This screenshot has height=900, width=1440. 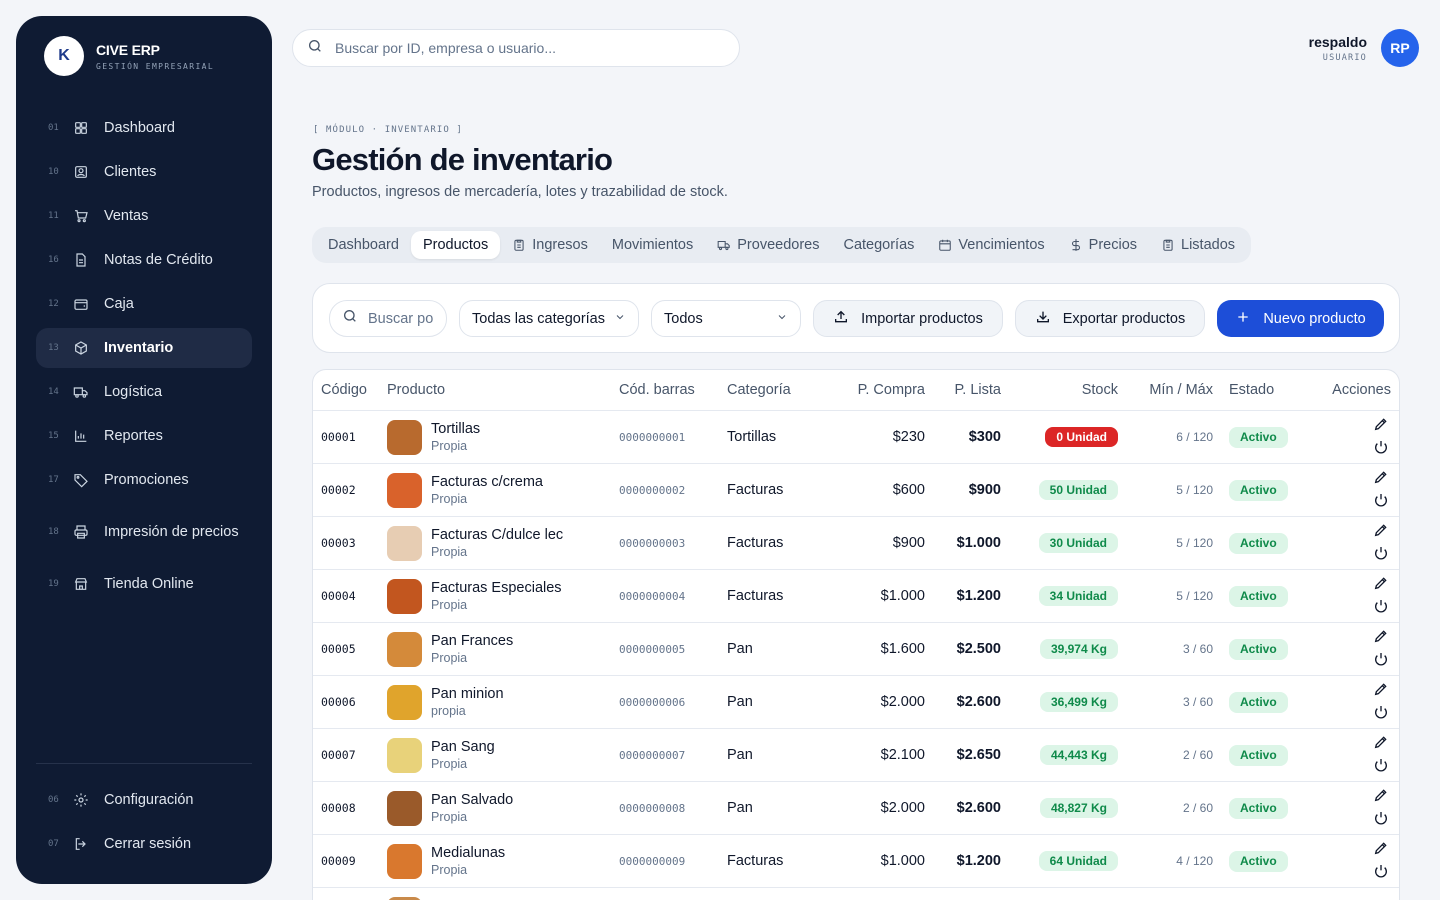 I want to click on pencil-icon, so click(x=1381, y=848).